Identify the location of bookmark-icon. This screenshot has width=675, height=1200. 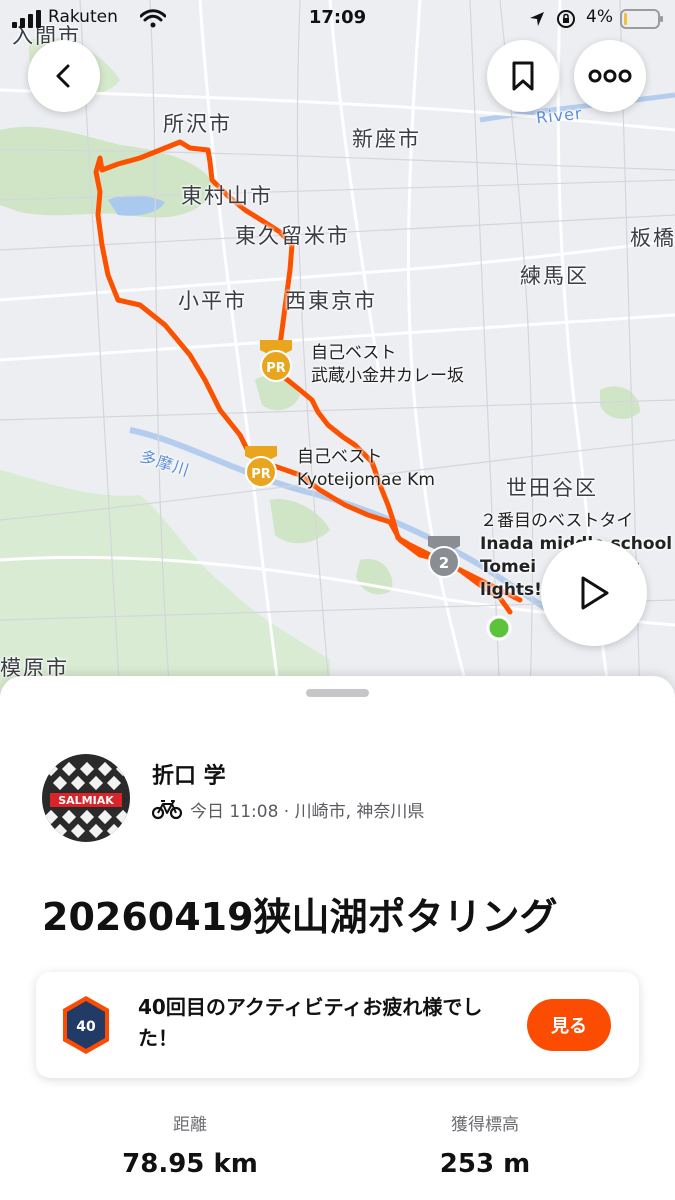
(523, 76).